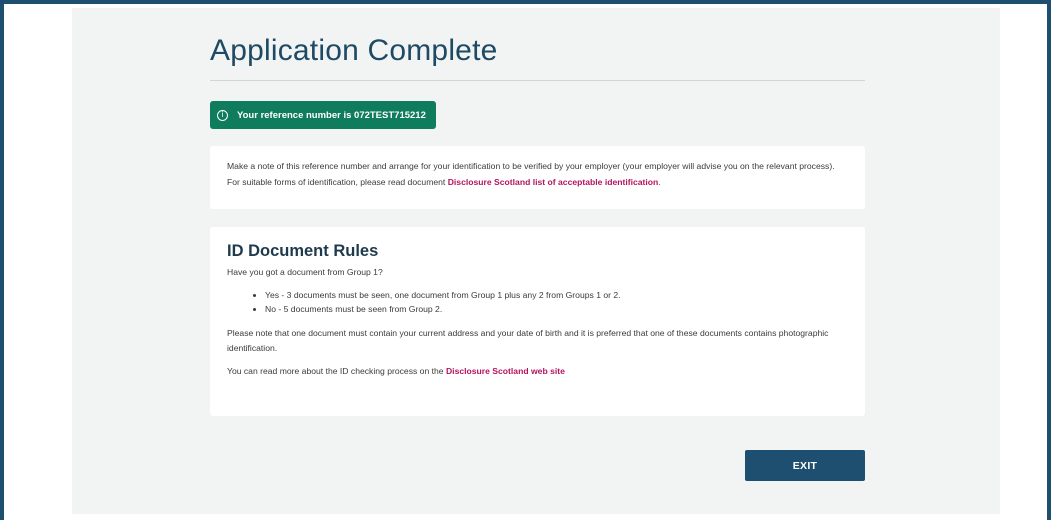  Describe the element at coordinates (505, 371) in the screenshot. I see `disclosure-scotland-website-link: Disclosure Scotland web site` at that location.